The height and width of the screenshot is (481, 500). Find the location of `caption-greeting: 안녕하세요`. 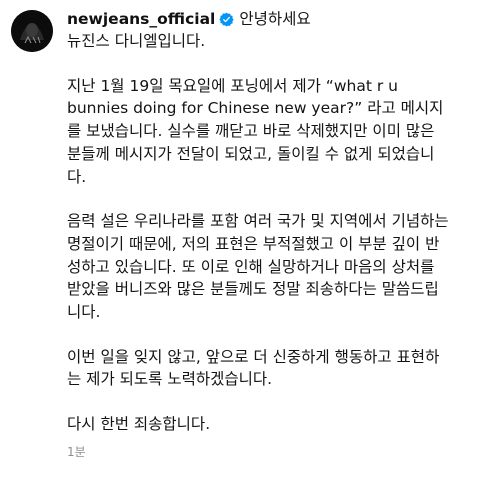

caption-greeting: 안녕하세요 is located at coordinates (275, 19).